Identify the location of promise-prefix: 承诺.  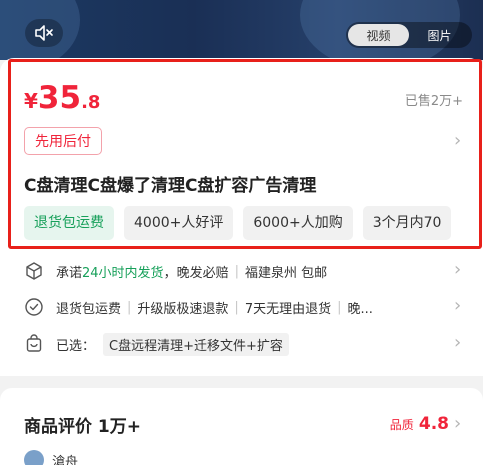
(69, 273).